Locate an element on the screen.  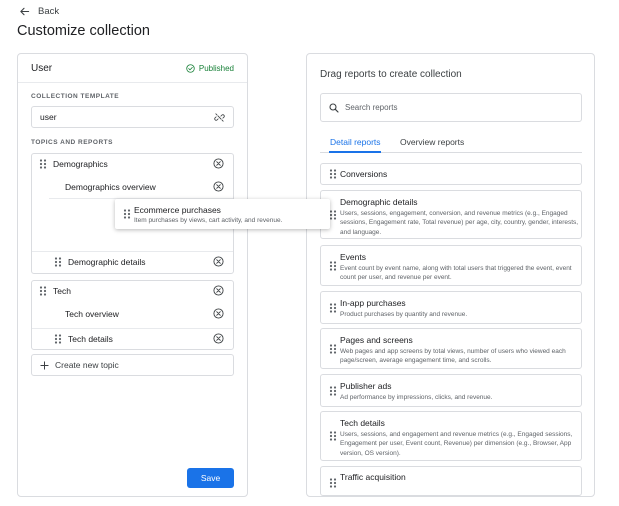
topics-section-label: TOPICS AND REPORTS is located at coordinates (72, 142).